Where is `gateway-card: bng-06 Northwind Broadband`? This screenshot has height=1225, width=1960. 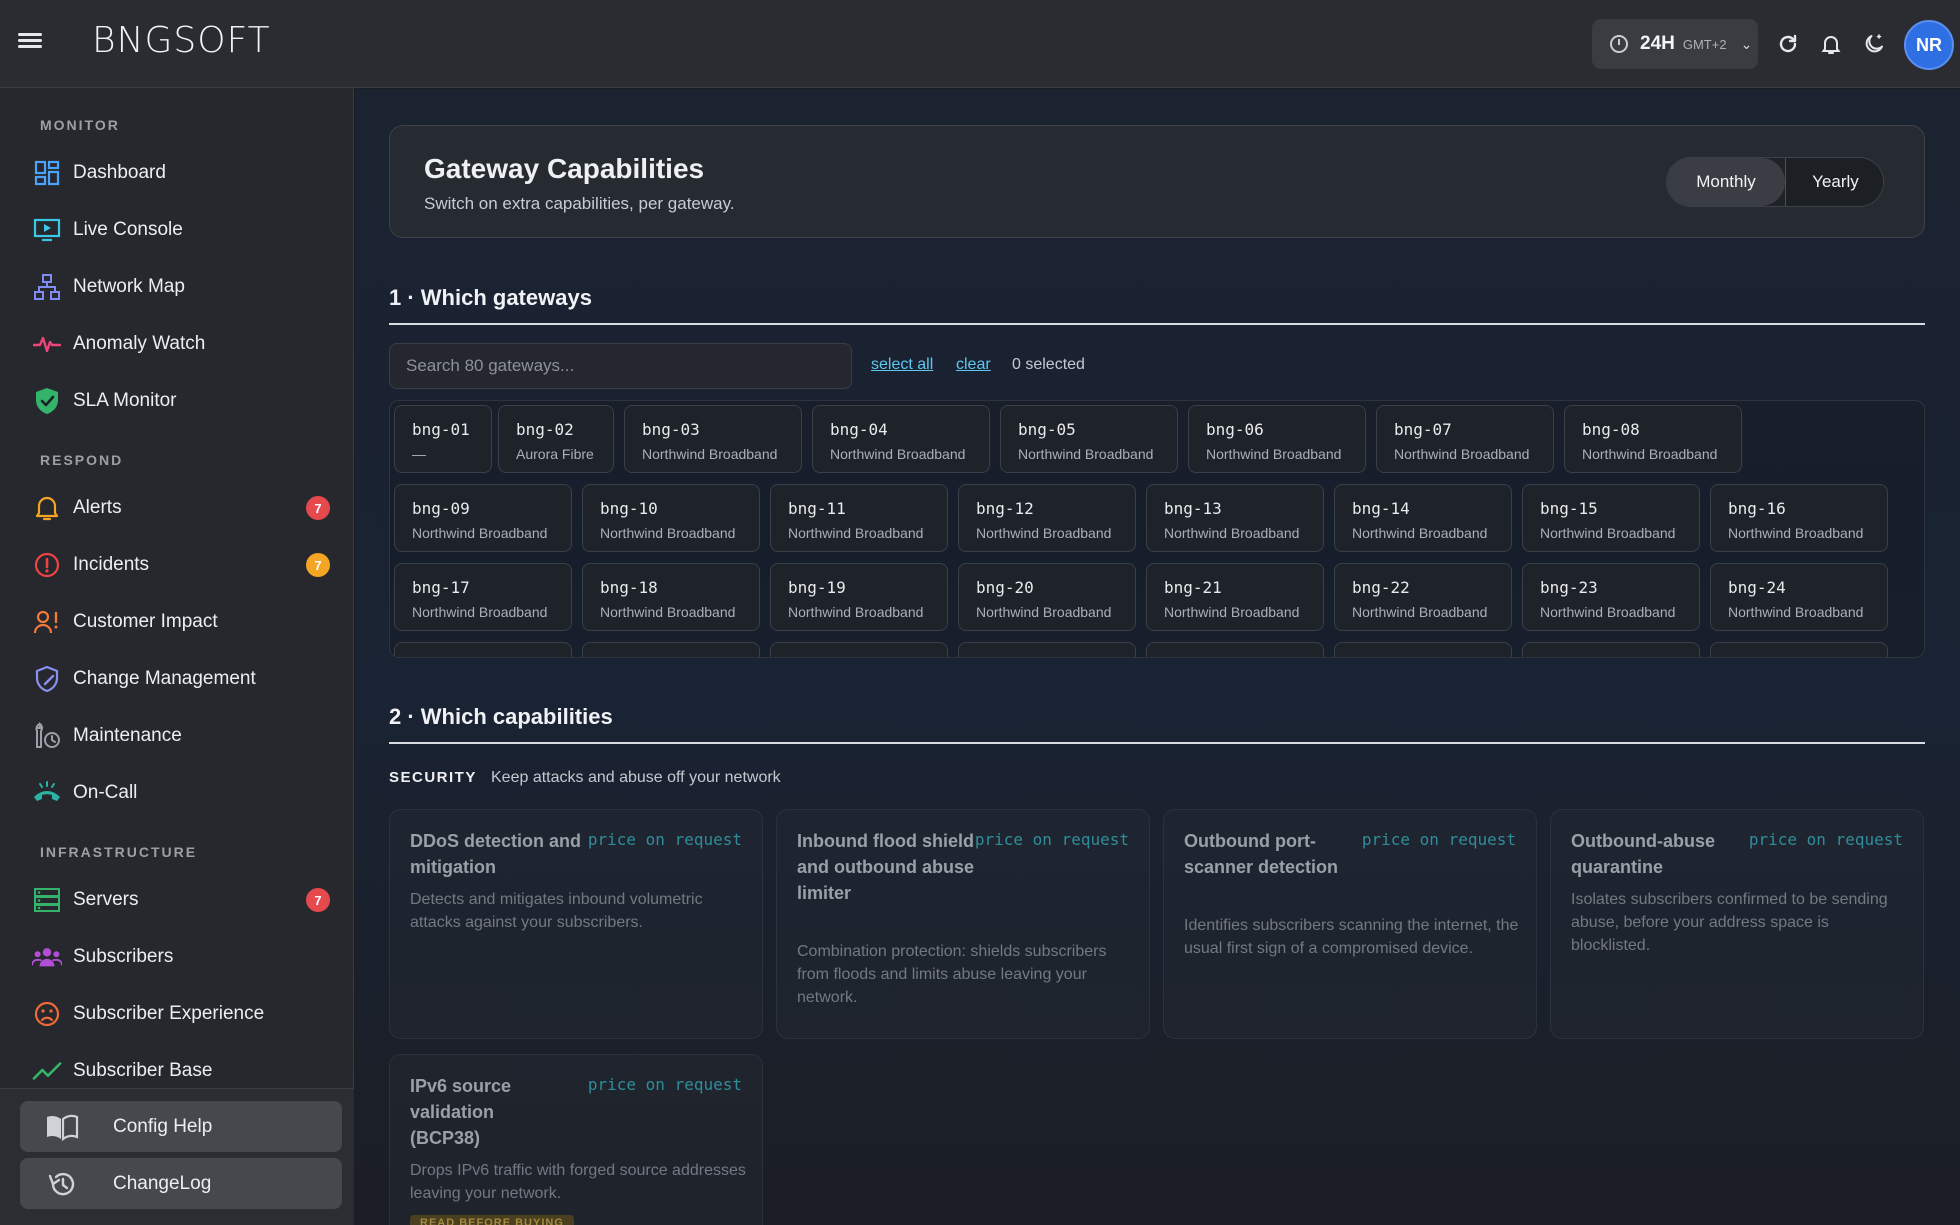 gateway-card: bng-06 Northwind Broadband is located at coordinates (1277, 439).